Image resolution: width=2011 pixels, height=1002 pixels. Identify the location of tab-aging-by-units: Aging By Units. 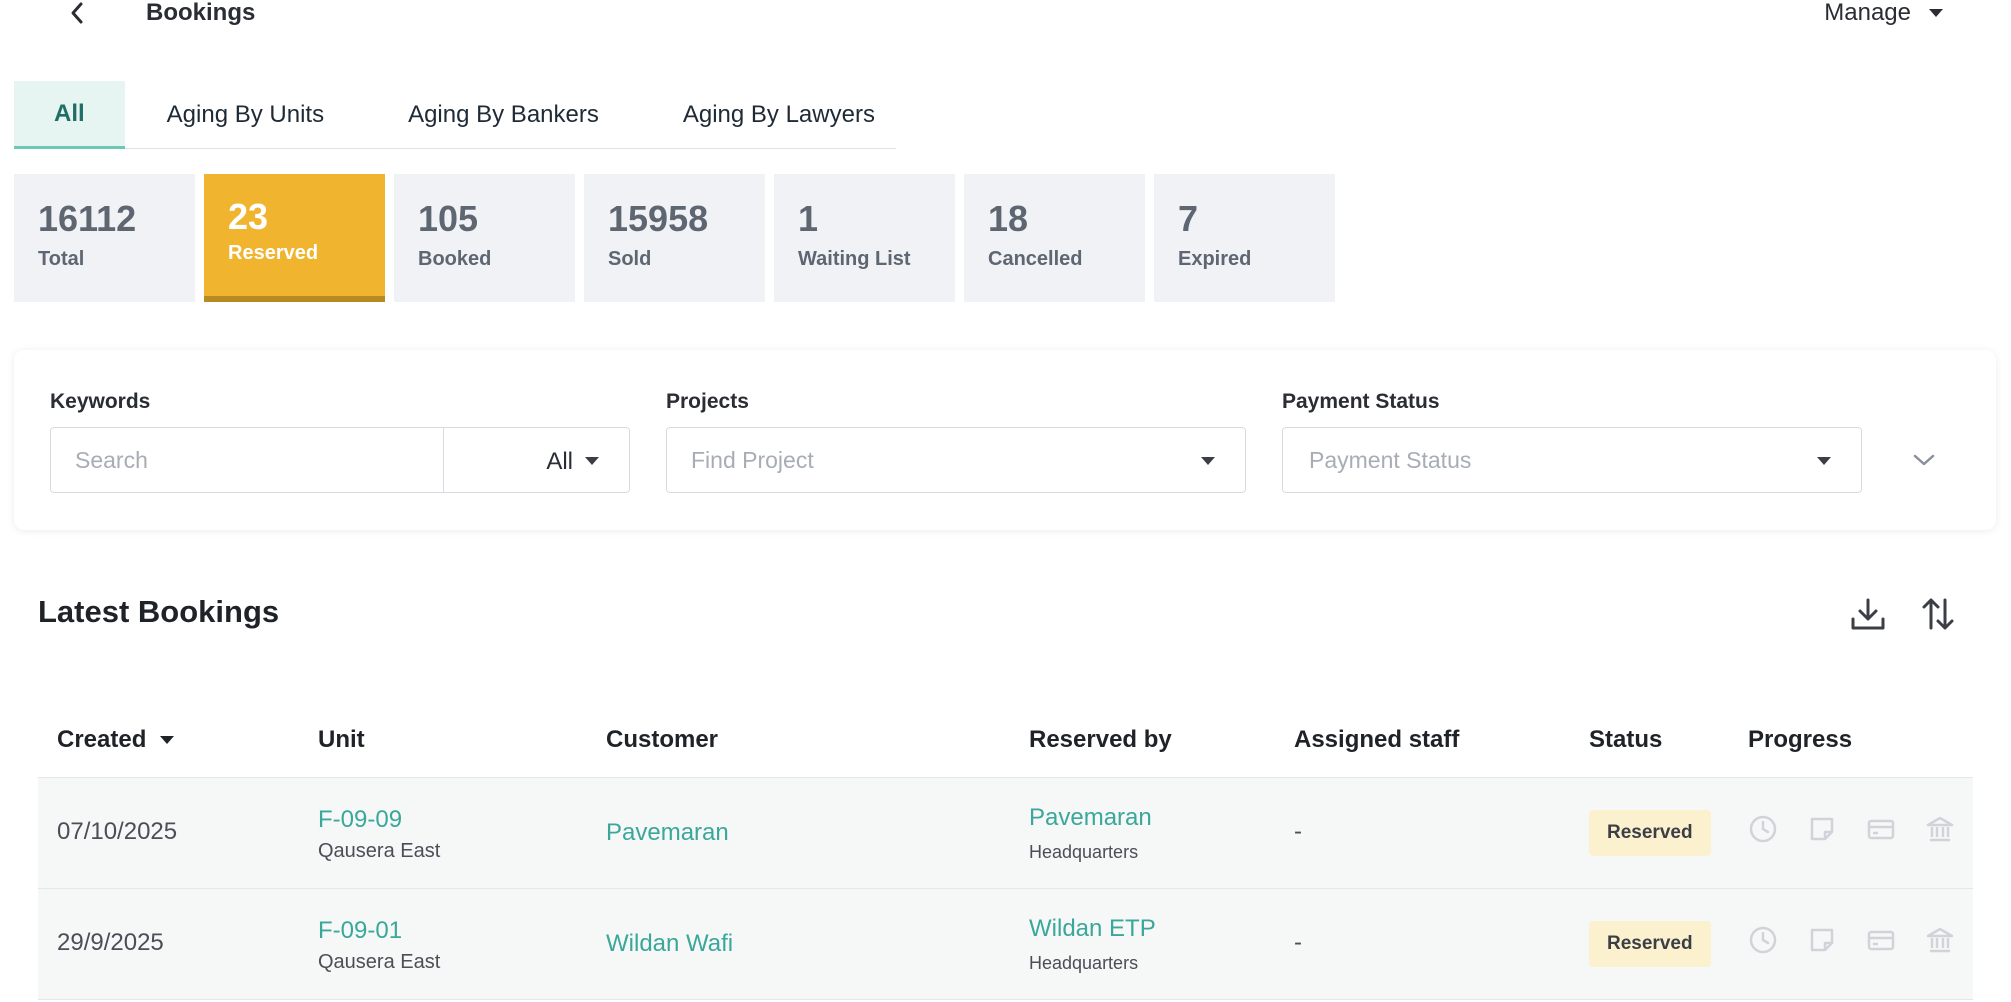
(245, 115).